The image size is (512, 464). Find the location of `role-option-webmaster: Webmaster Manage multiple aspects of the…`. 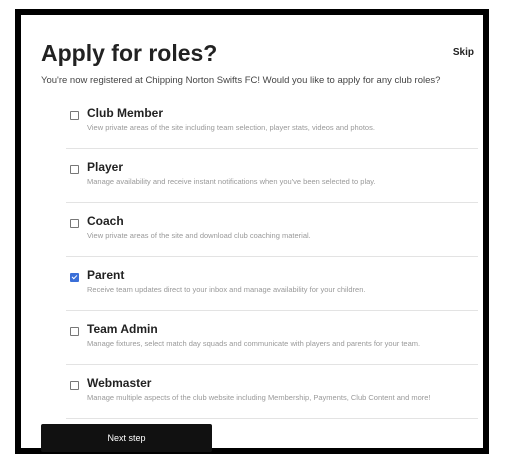

role-option-webmaster: Webmaster Manage multiple aspects of the… is located at coordinates (272, 392).